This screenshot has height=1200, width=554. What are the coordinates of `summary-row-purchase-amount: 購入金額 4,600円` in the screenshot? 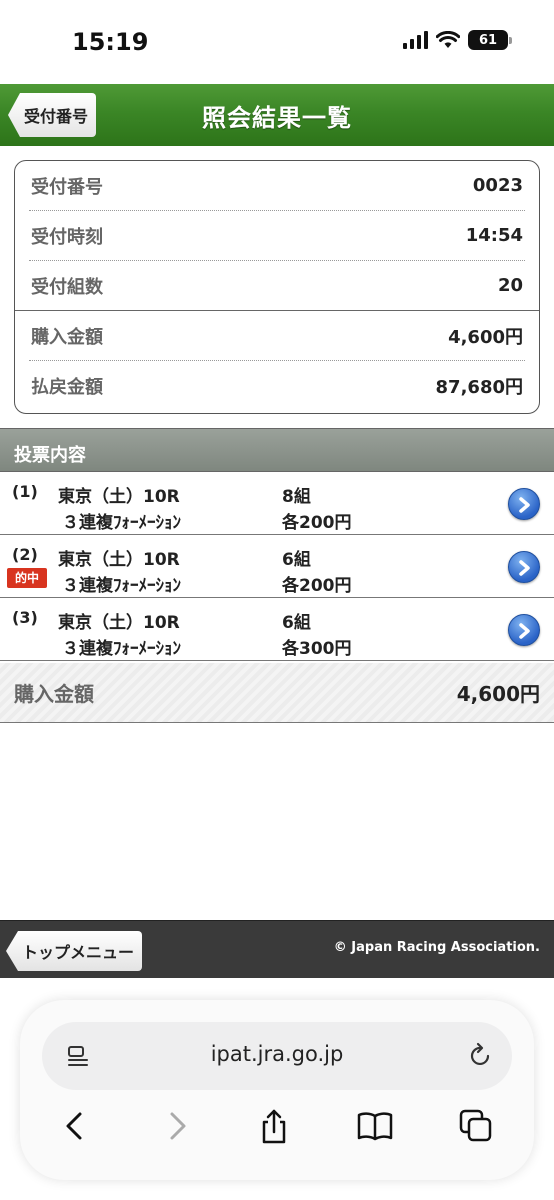 It's located at (277, 336).